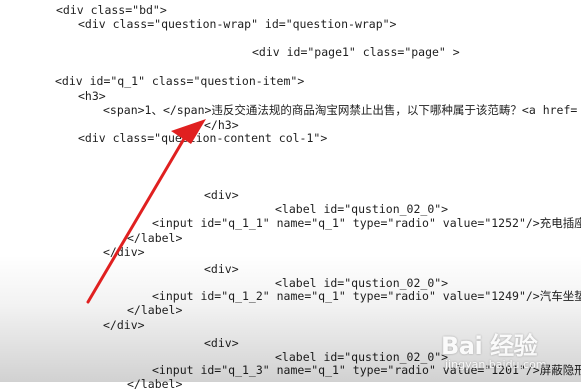 This screenshot has width=581, height=391. I want to click on code-line: </h3>, so click(221, 125).